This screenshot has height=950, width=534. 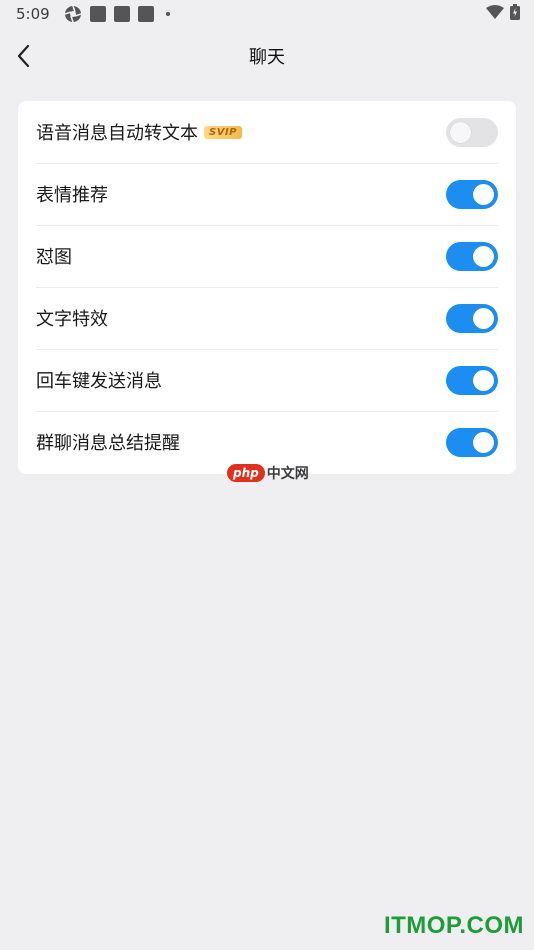 What do you see at coordinates (472, 318) in the screenshot?
I see `text-effects-toggle` at bounding box center [472, 318].